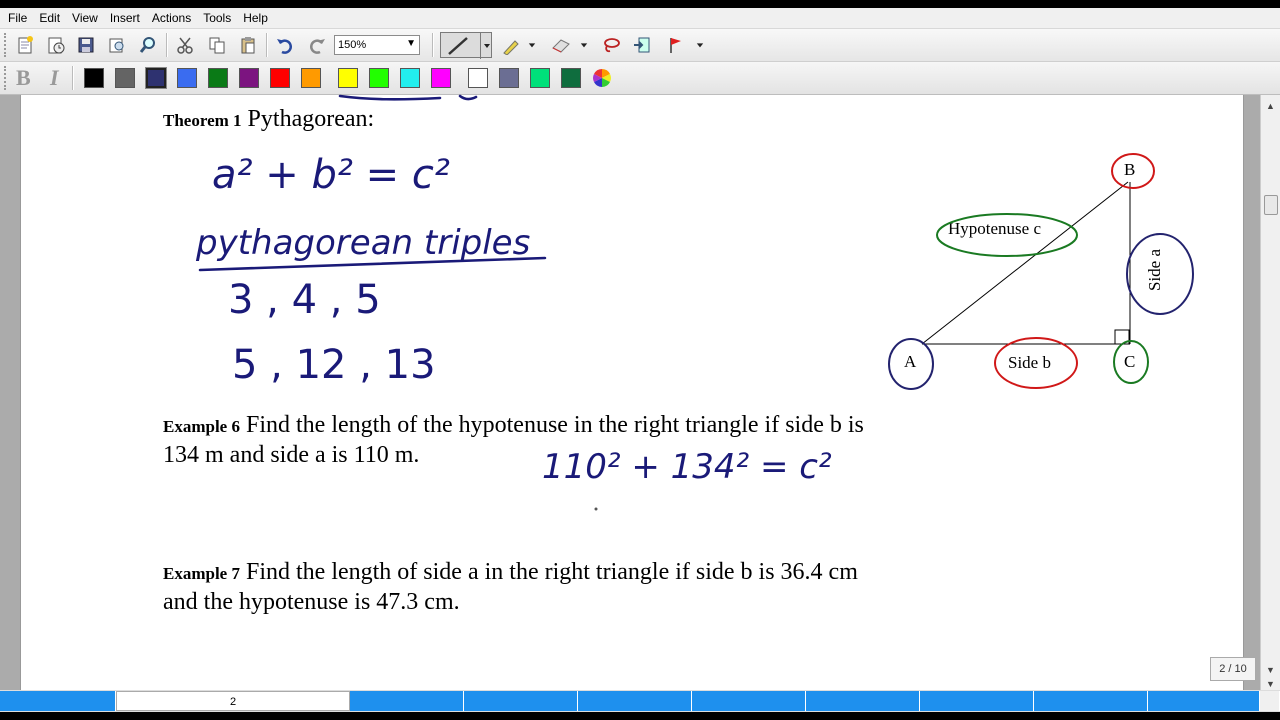 Image resolution: width=1280 pixels, height=720 pixels. What do you see at coordinates (311, 119) in the screenshot?
I see `theorem-title: Pythagorean:` at bounding box center [311, 119].